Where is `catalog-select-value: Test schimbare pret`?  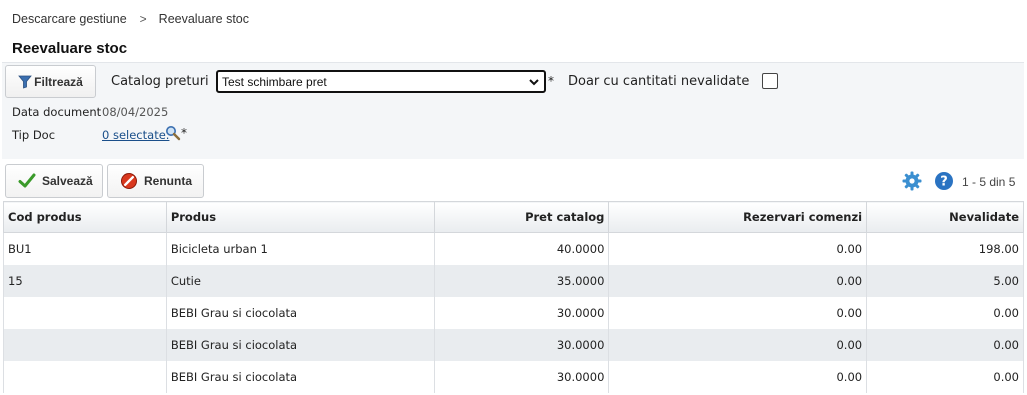
catalog-select-value: Test schimbare pret is located at coordinates (274, 81).